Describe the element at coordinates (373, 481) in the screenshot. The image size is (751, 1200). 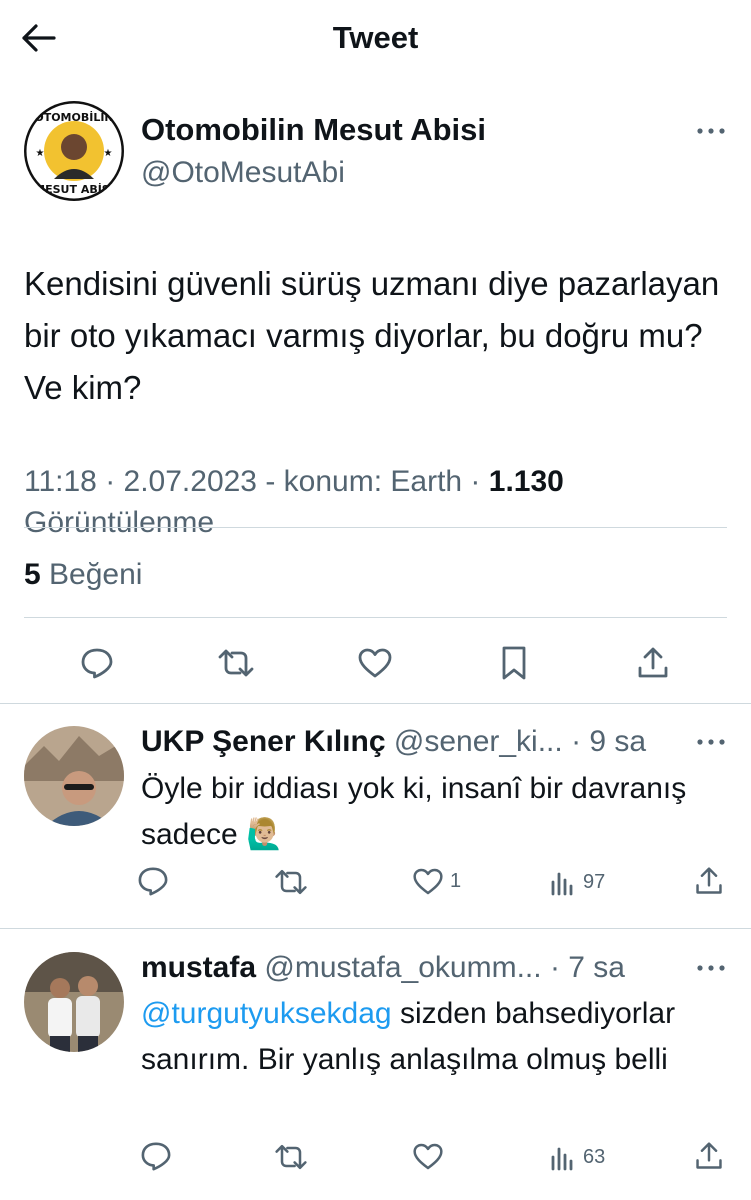
I see `tweet-location: konum: Earth` at that location.